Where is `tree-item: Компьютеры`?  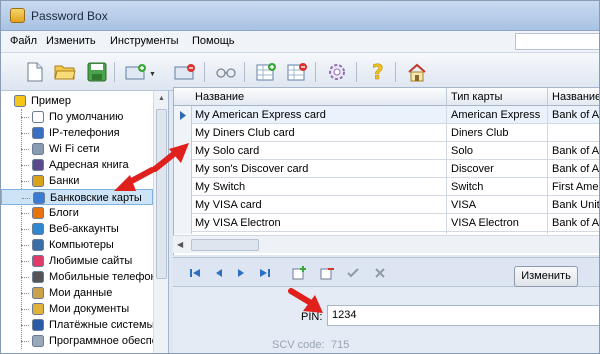 tree-item: Компьютеры is located at coordinates (77, 245).